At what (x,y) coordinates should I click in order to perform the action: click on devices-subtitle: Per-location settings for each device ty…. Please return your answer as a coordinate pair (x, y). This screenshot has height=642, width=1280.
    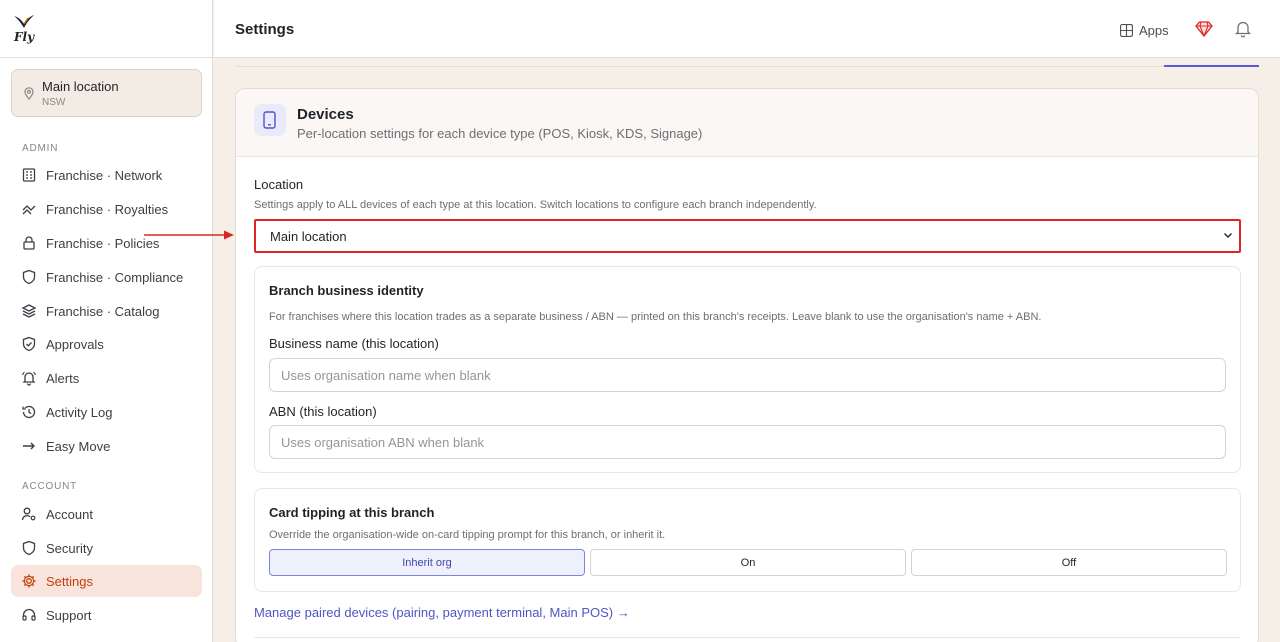
    Looking at the image, I should click on (500, 133).